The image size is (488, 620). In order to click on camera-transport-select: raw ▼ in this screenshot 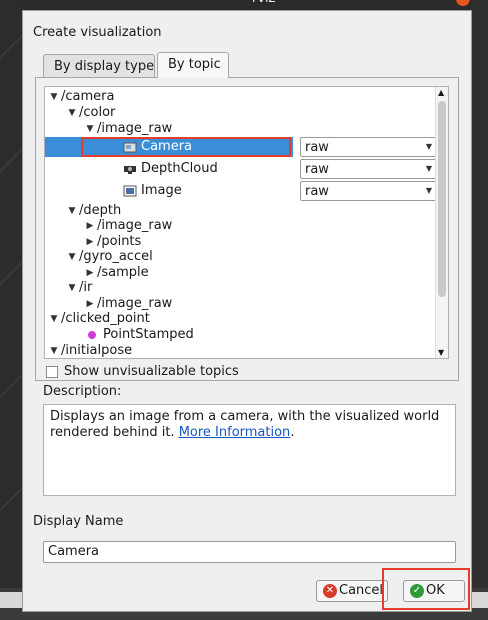, I will do `click(369, 147)`.